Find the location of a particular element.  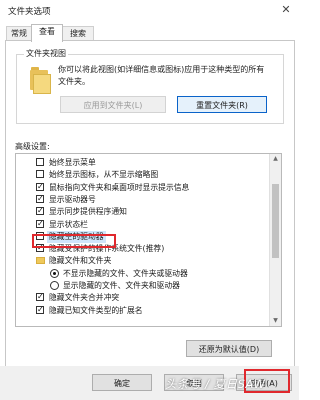

close-icon: ✕ is located at coordinates (286, 10).